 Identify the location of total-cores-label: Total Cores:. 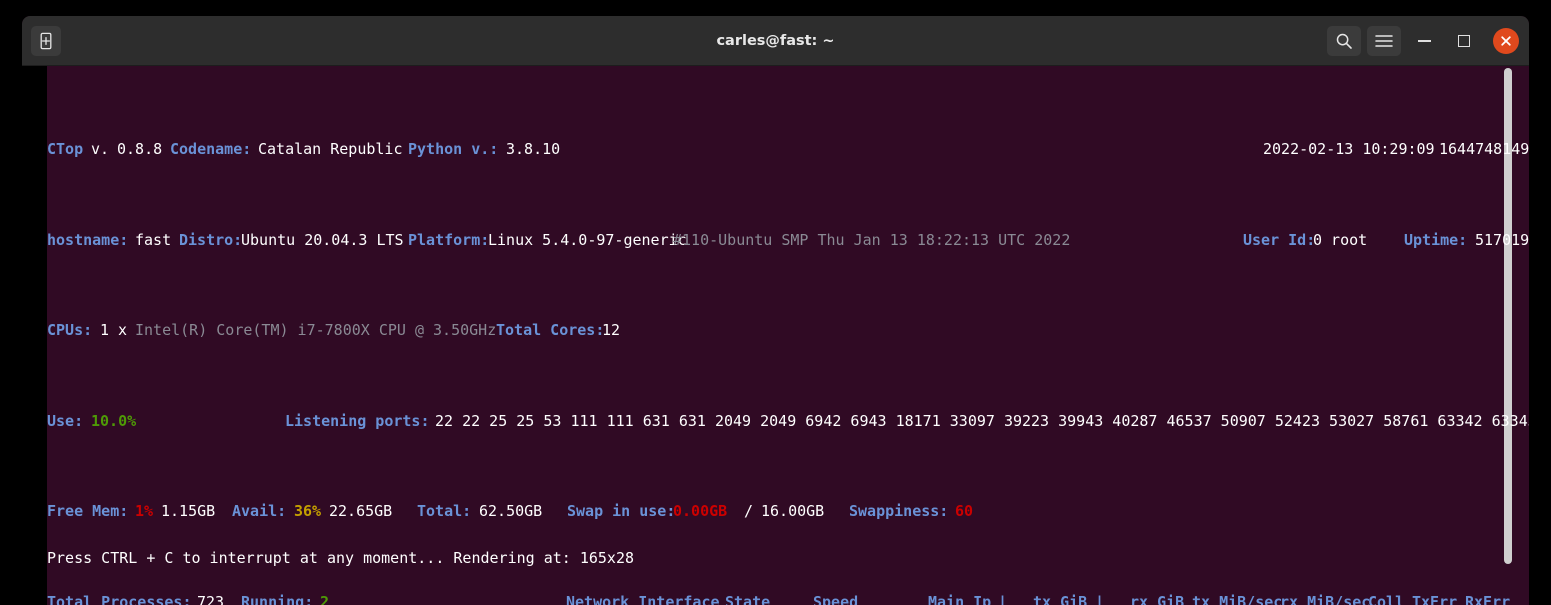
(550, 330).